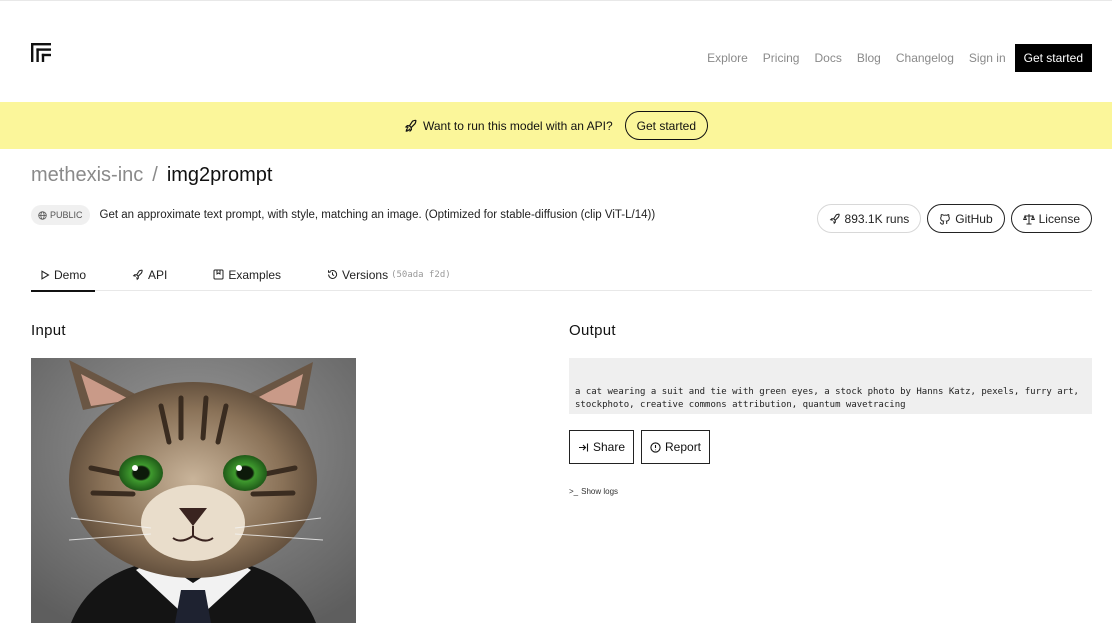 The height and width of the screenshot is (623, 1112). Describe the element at coordinates (66, 215) in the screenshot. I see `visibility-label: PUBLIC` at that location.